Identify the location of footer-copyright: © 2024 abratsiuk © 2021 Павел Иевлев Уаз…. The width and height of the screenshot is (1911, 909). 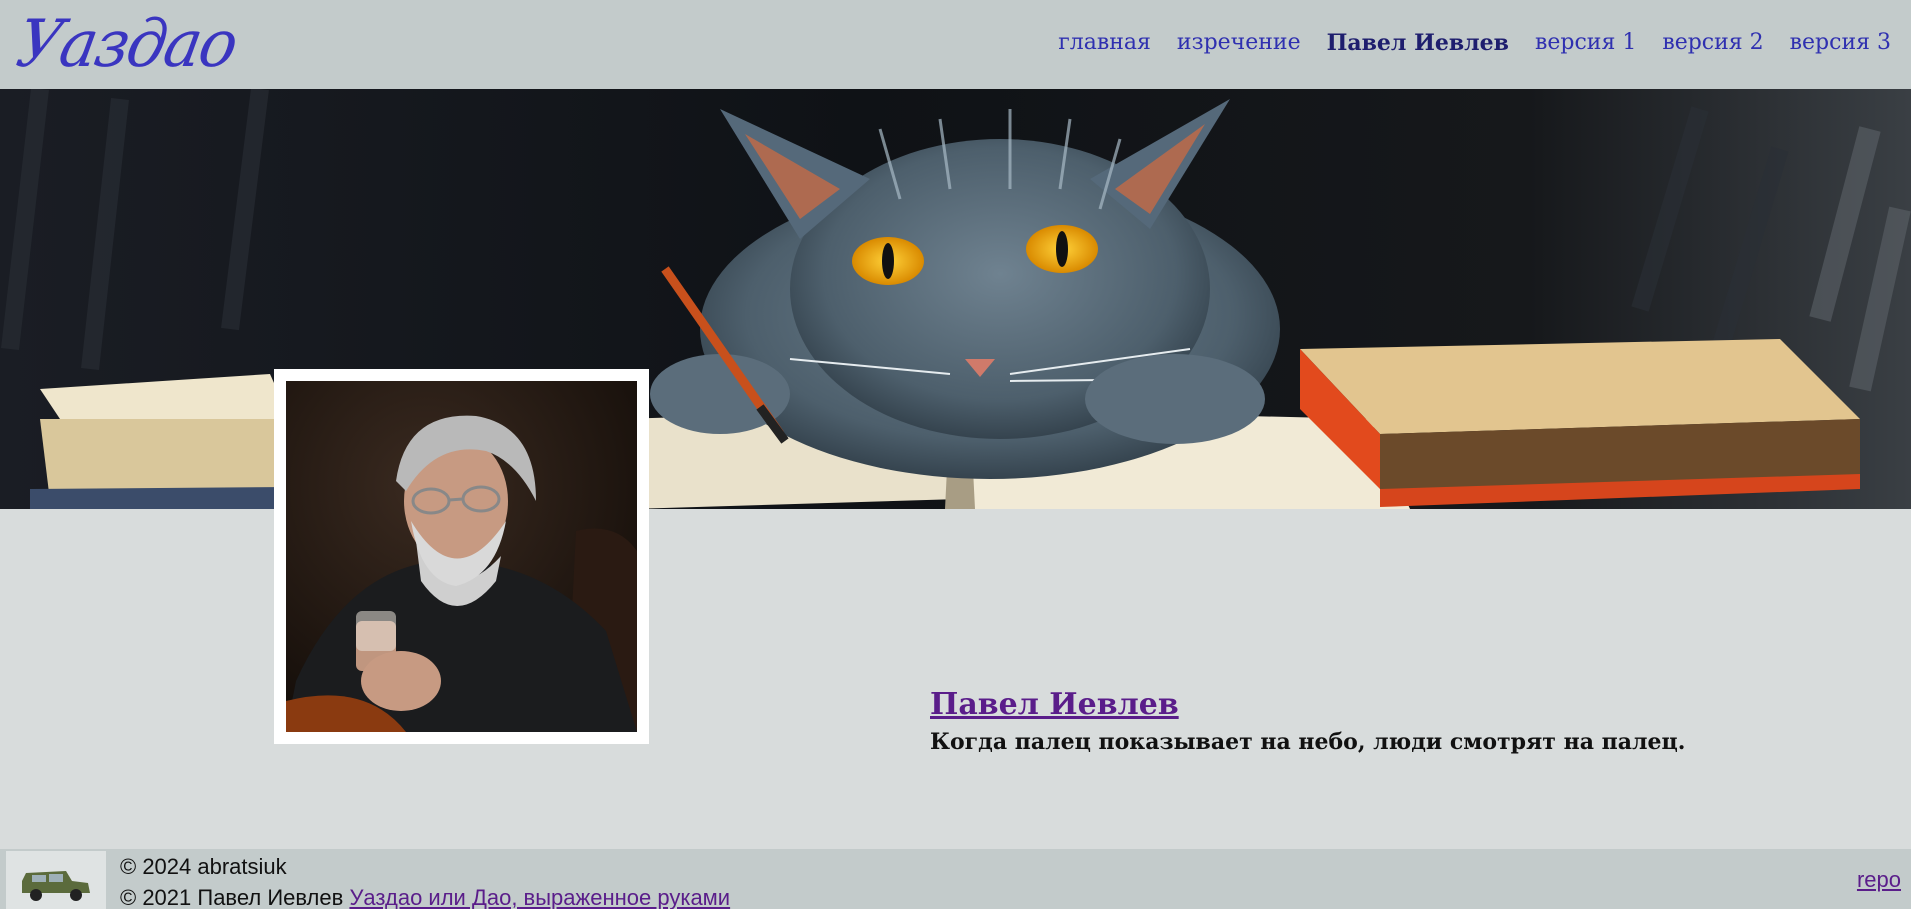
(425, 880).